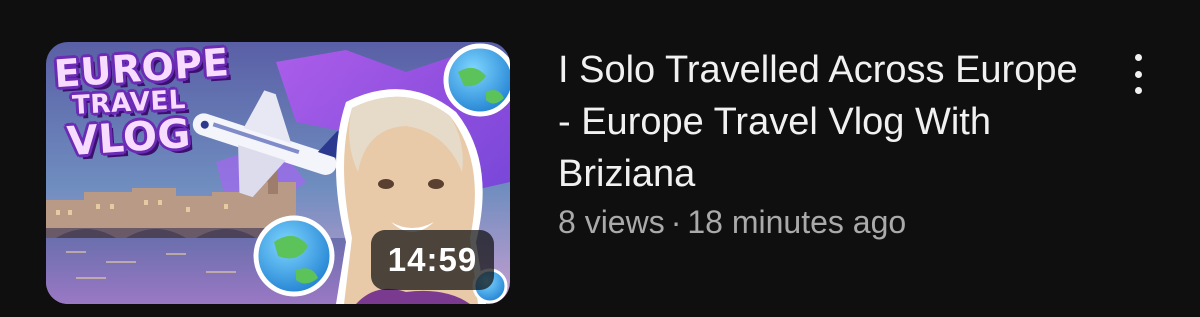 This screenshot has height=317, width=1200. Describe the element at coordinates (142, 103) in the screenshot. I see `thumbnail-overlay-title: EUROPE TRAVEL VLOG` at that location.